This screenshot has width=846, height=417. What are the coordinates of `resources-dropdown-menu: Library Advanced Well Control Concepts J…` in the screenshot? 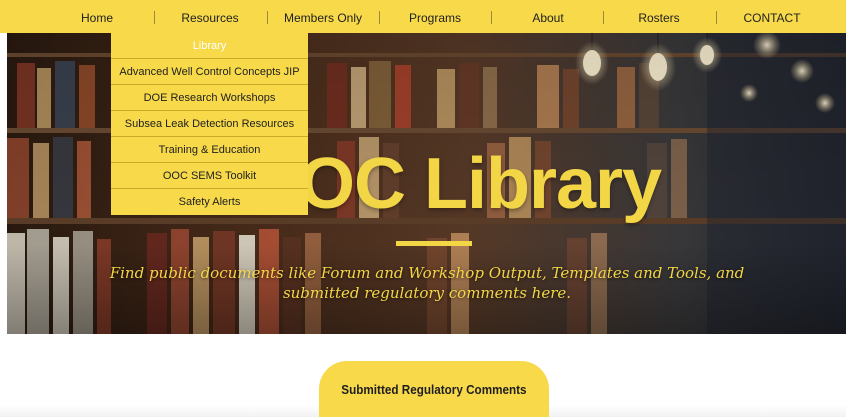 It's located at (209, 124).